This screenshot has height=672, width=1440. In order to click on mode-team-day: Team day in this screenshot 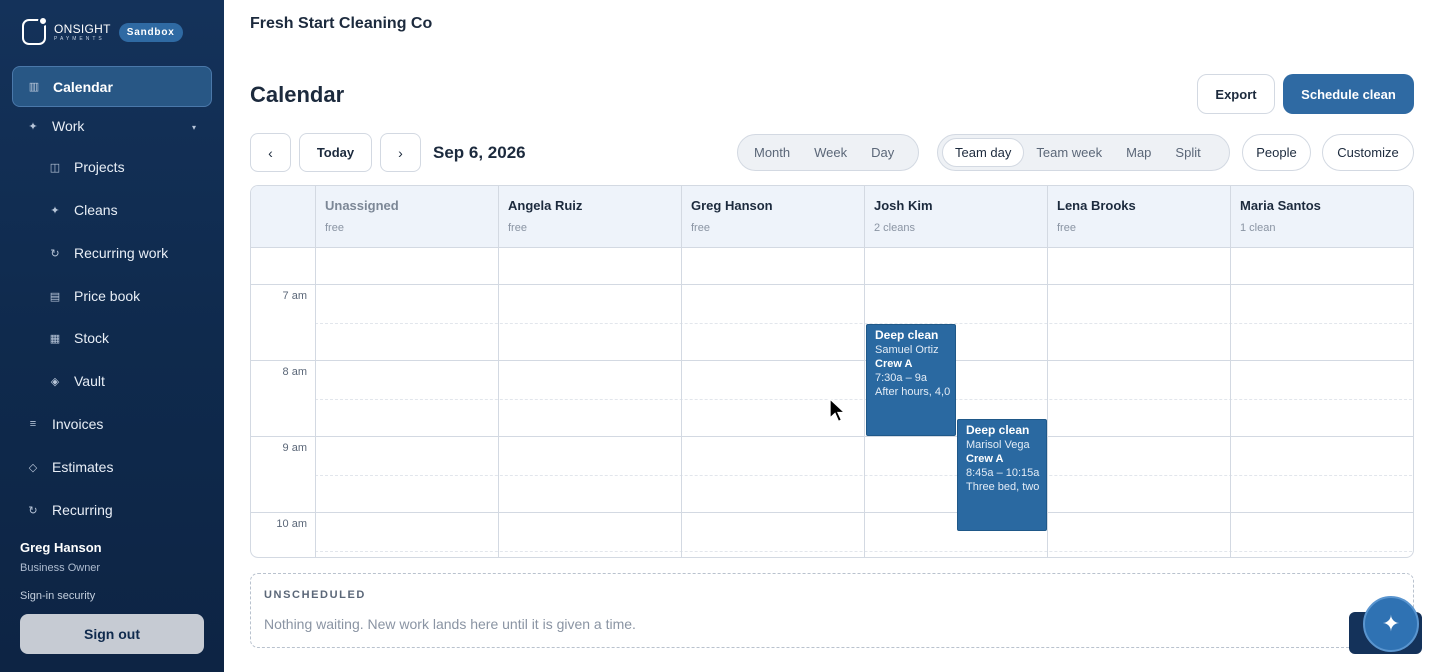, I will do `click(983, 152)`.